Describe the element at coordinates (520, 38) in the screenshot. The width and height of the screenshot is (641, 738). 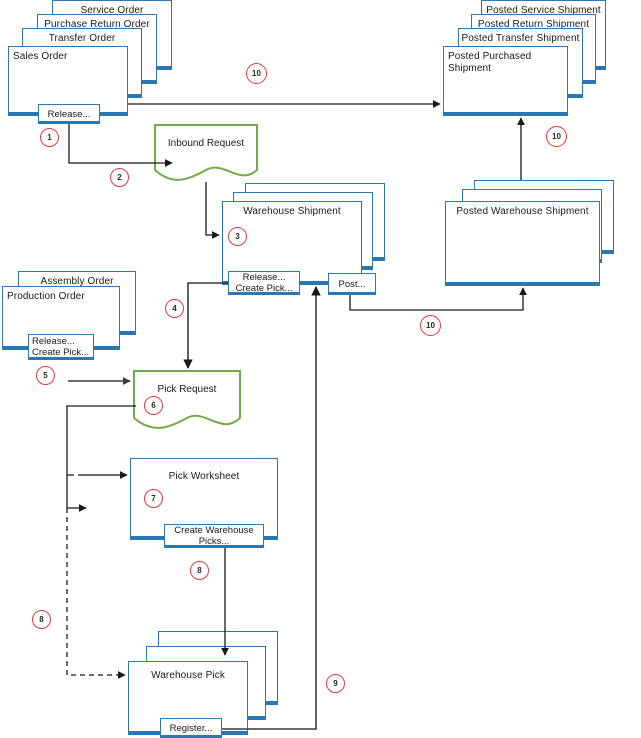
I see `node-label: Posted Transfer Shipment` at that location.